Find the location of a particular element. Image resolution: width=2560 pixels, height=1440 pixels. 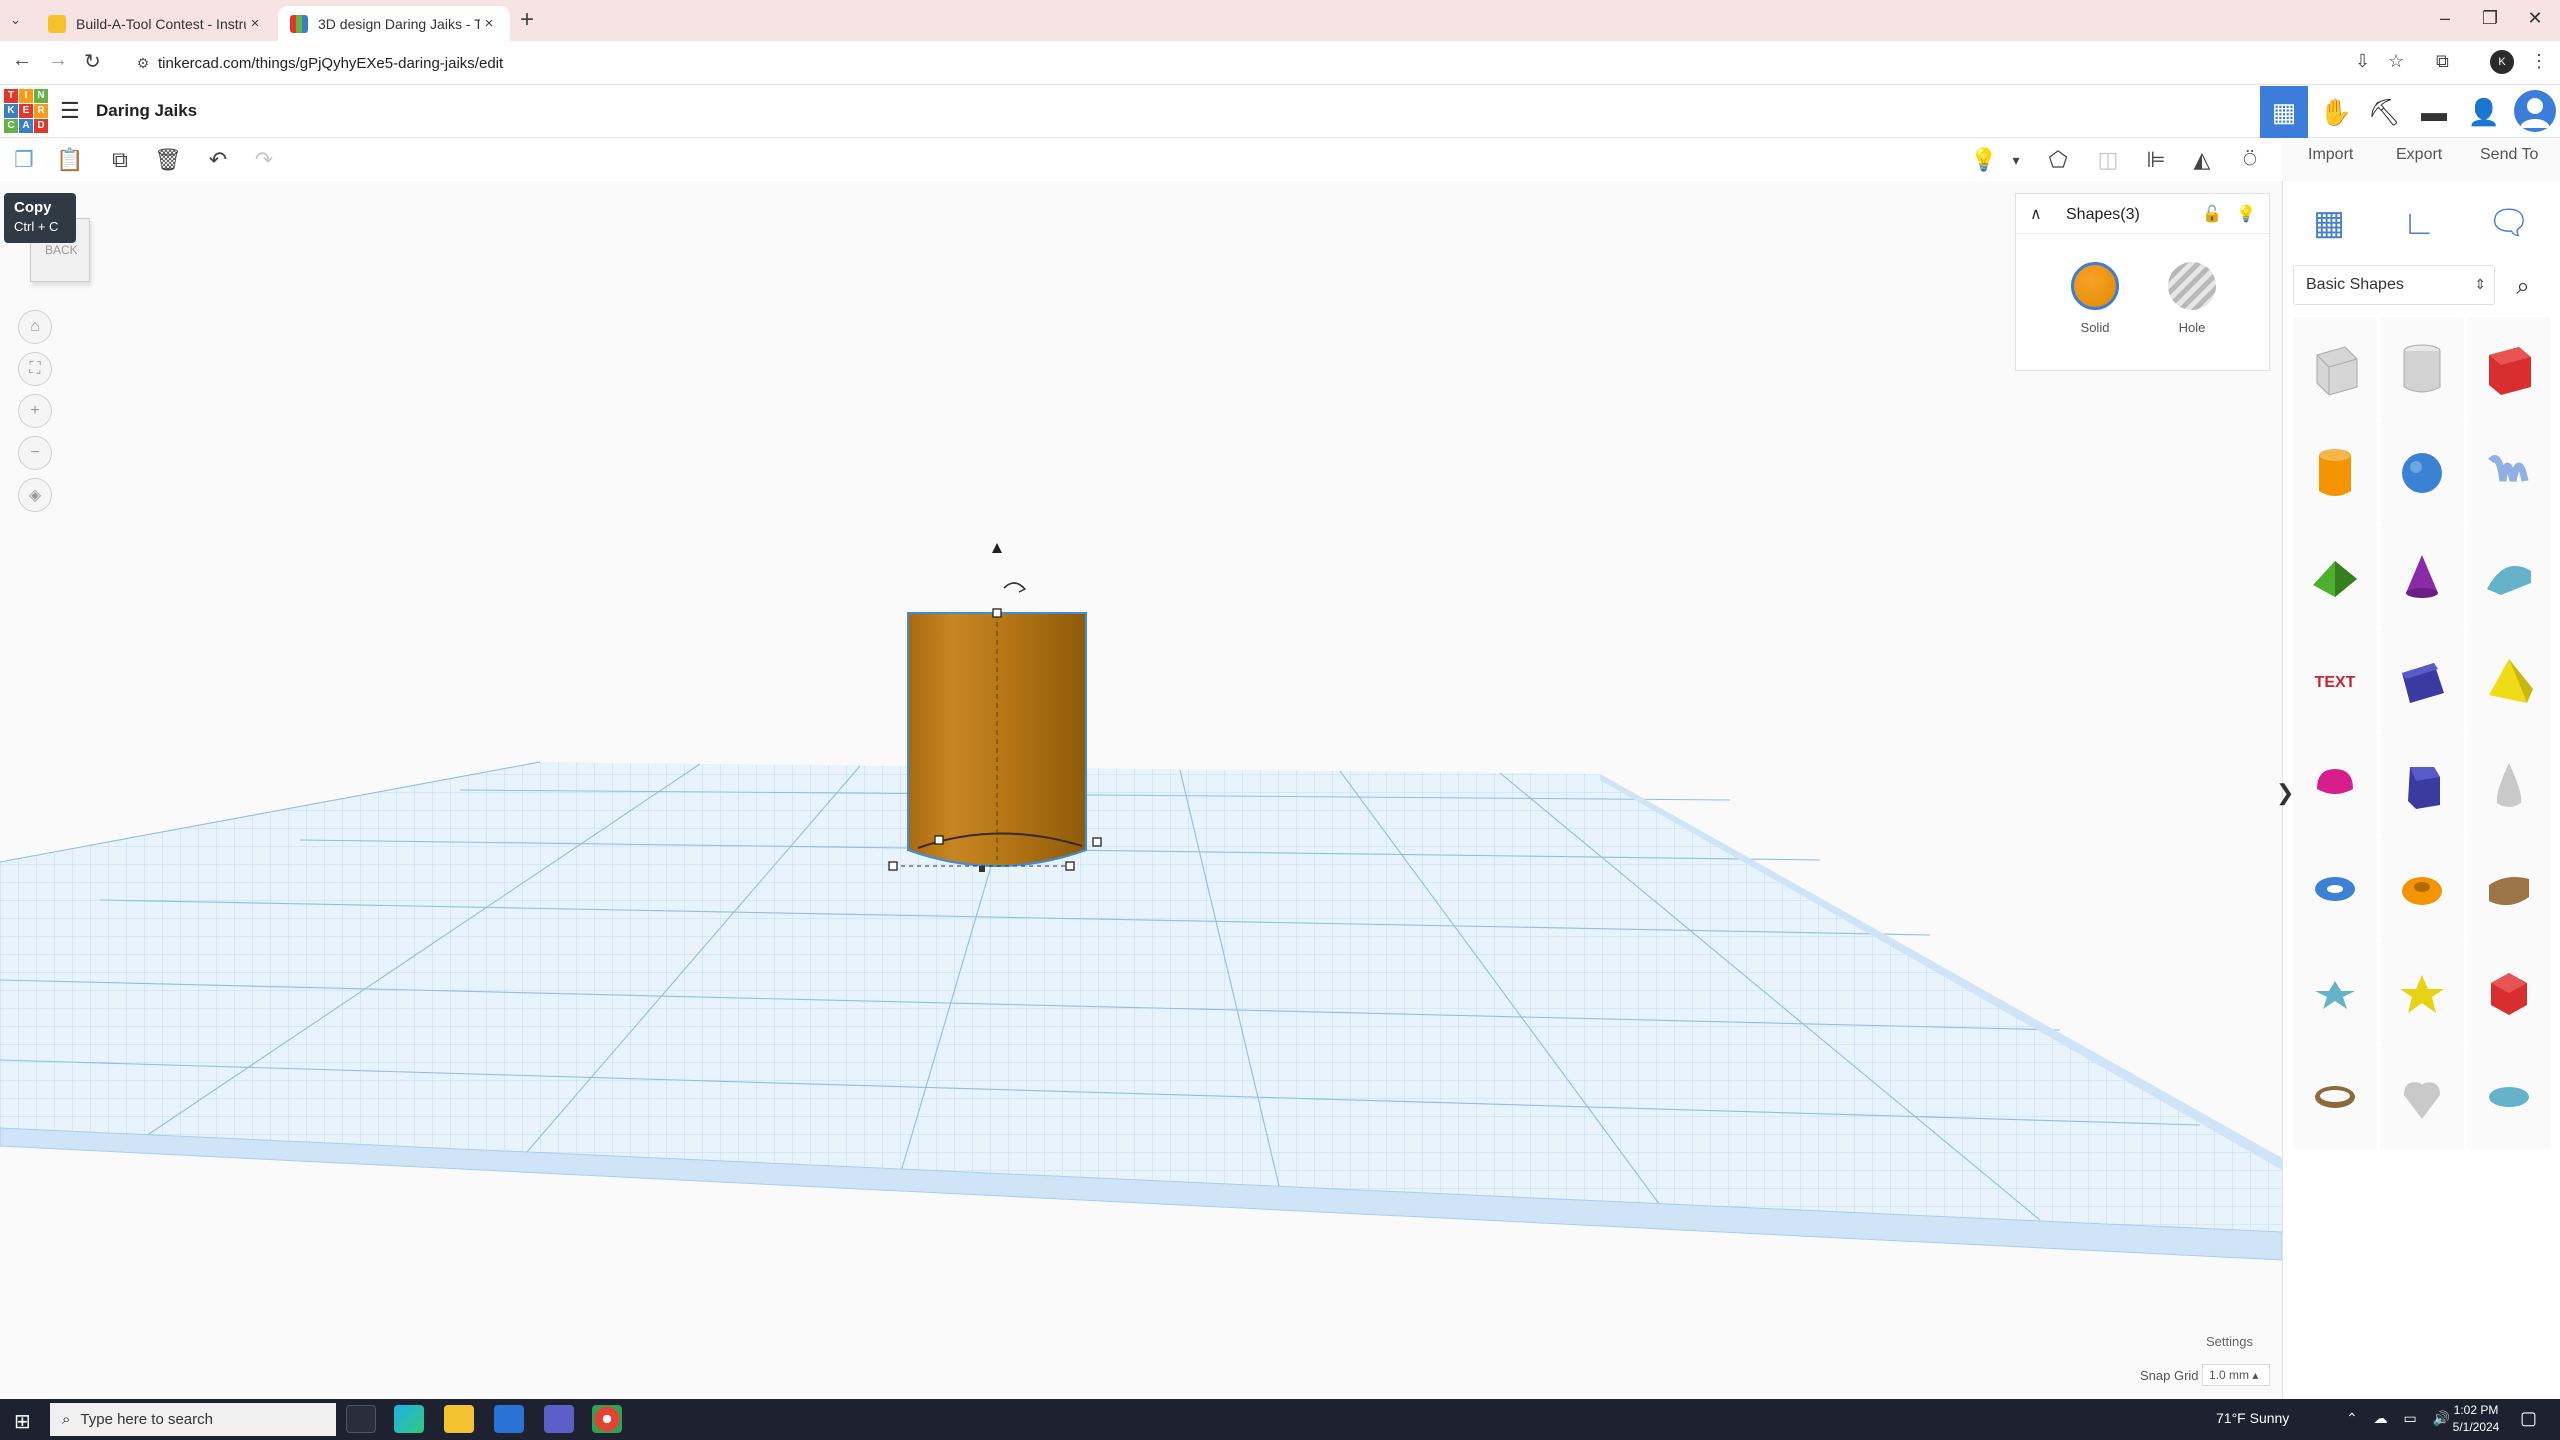

shape-star is located at coordinates (2335, 993).